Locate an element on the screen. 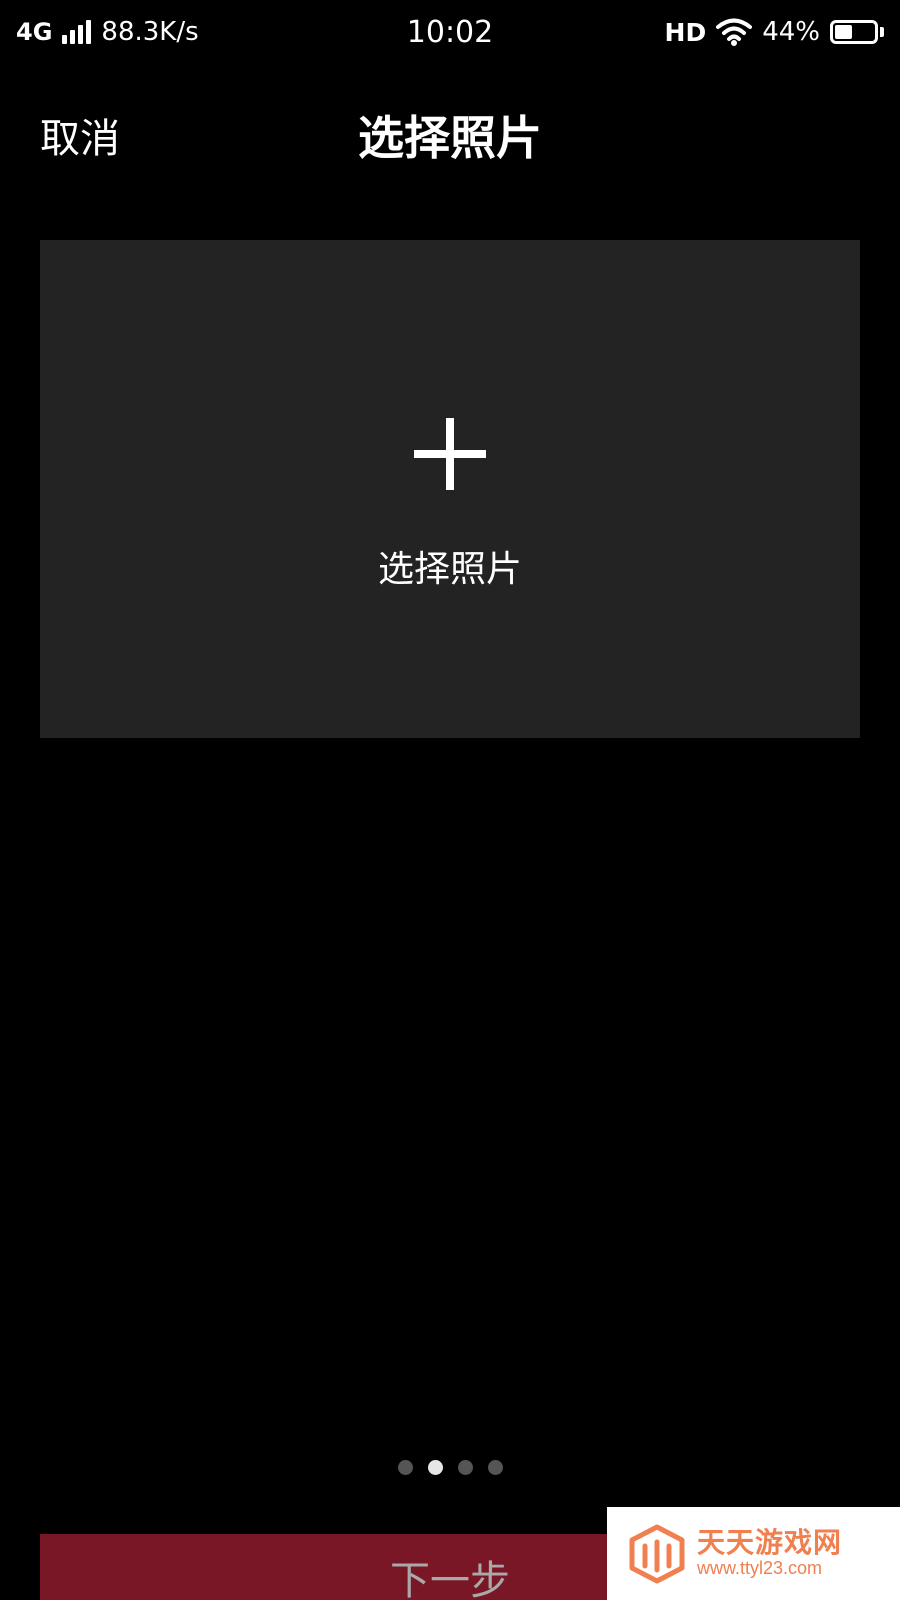 The image size is (900, 1600). nav-bar: 取消 选择照片 is located at coordinates (450, 132).